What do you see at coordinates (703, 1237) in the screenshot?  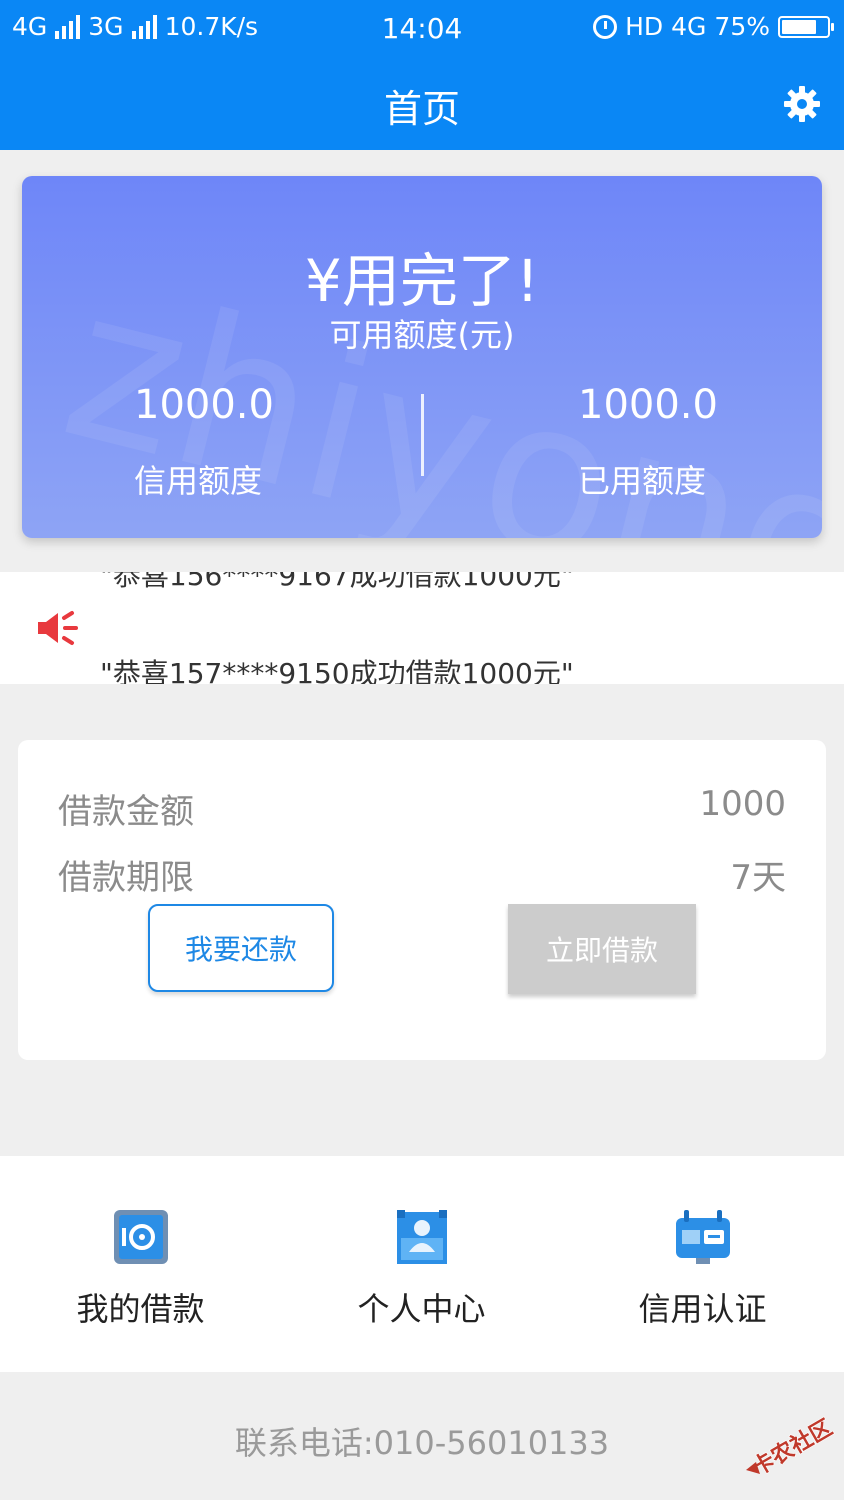 I see `id-card-icon` at bounding box center [703, 1237].